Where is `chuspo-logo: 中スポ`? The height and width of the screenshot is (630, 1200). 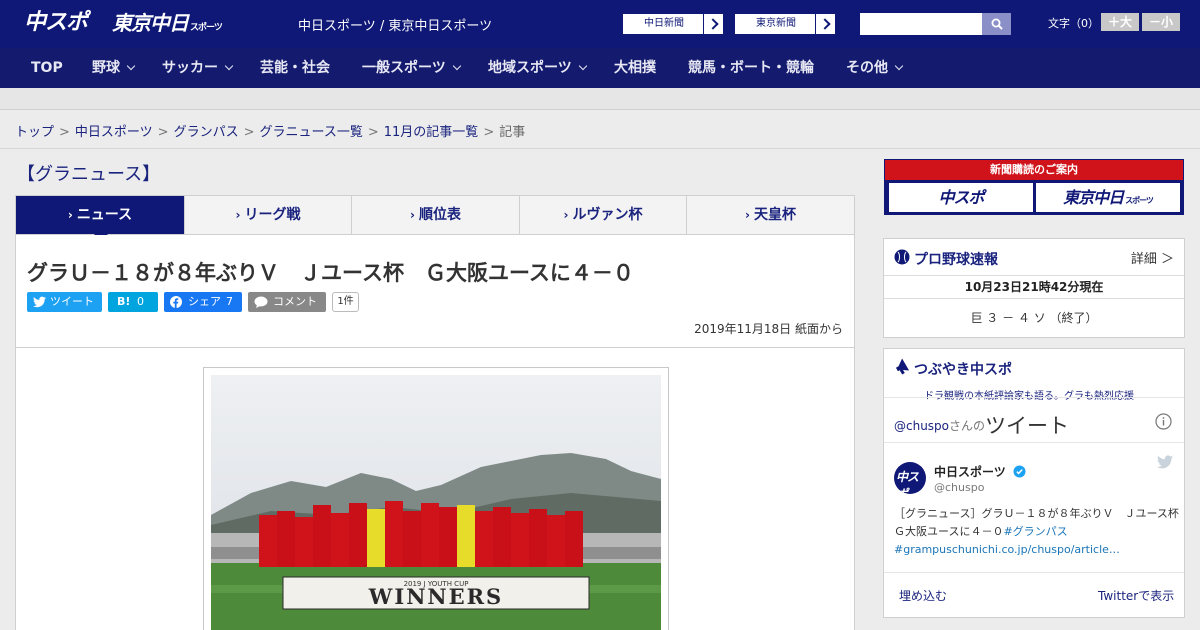 chuspo-logo: 中スポ is located at coordinates (56, 23).